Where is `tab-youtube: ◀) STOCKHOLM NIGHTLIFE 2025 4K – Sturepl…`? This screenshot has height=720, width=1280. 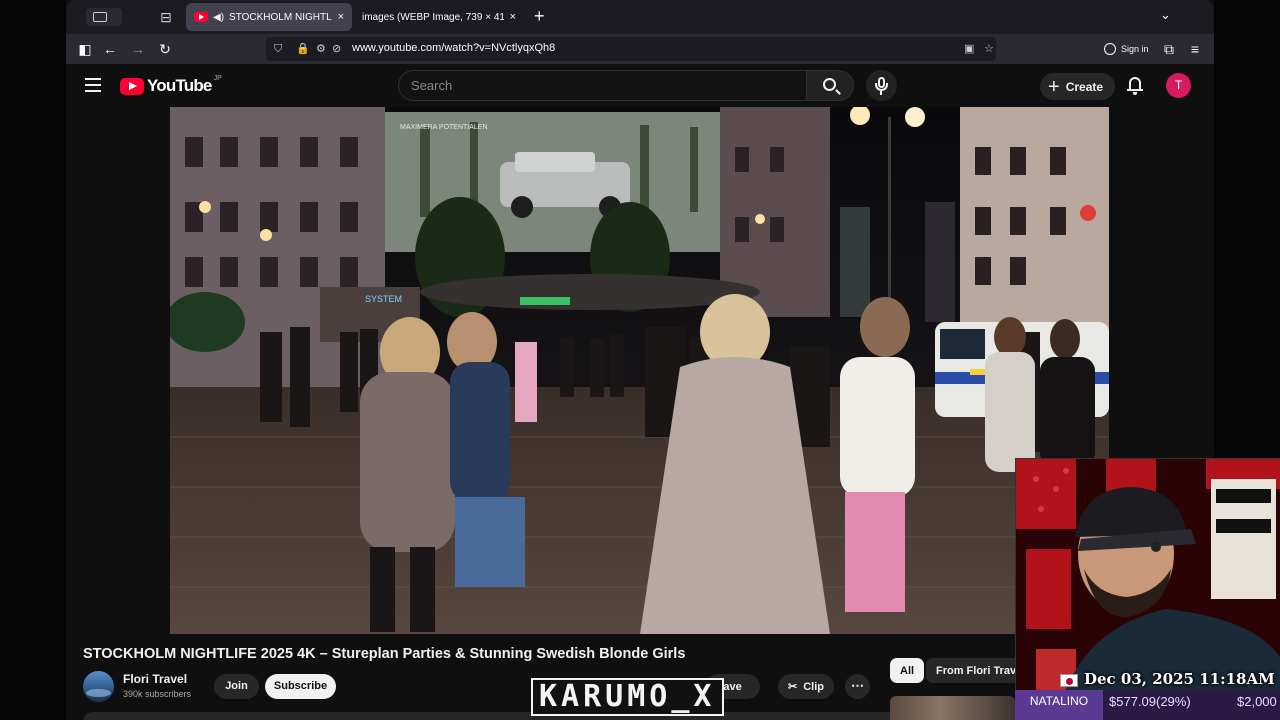
tab-youtube: ◀) STOCKHOLM NIGHTLIFE 2025 4K – Sturepl… is located at coordinates (269, 17).